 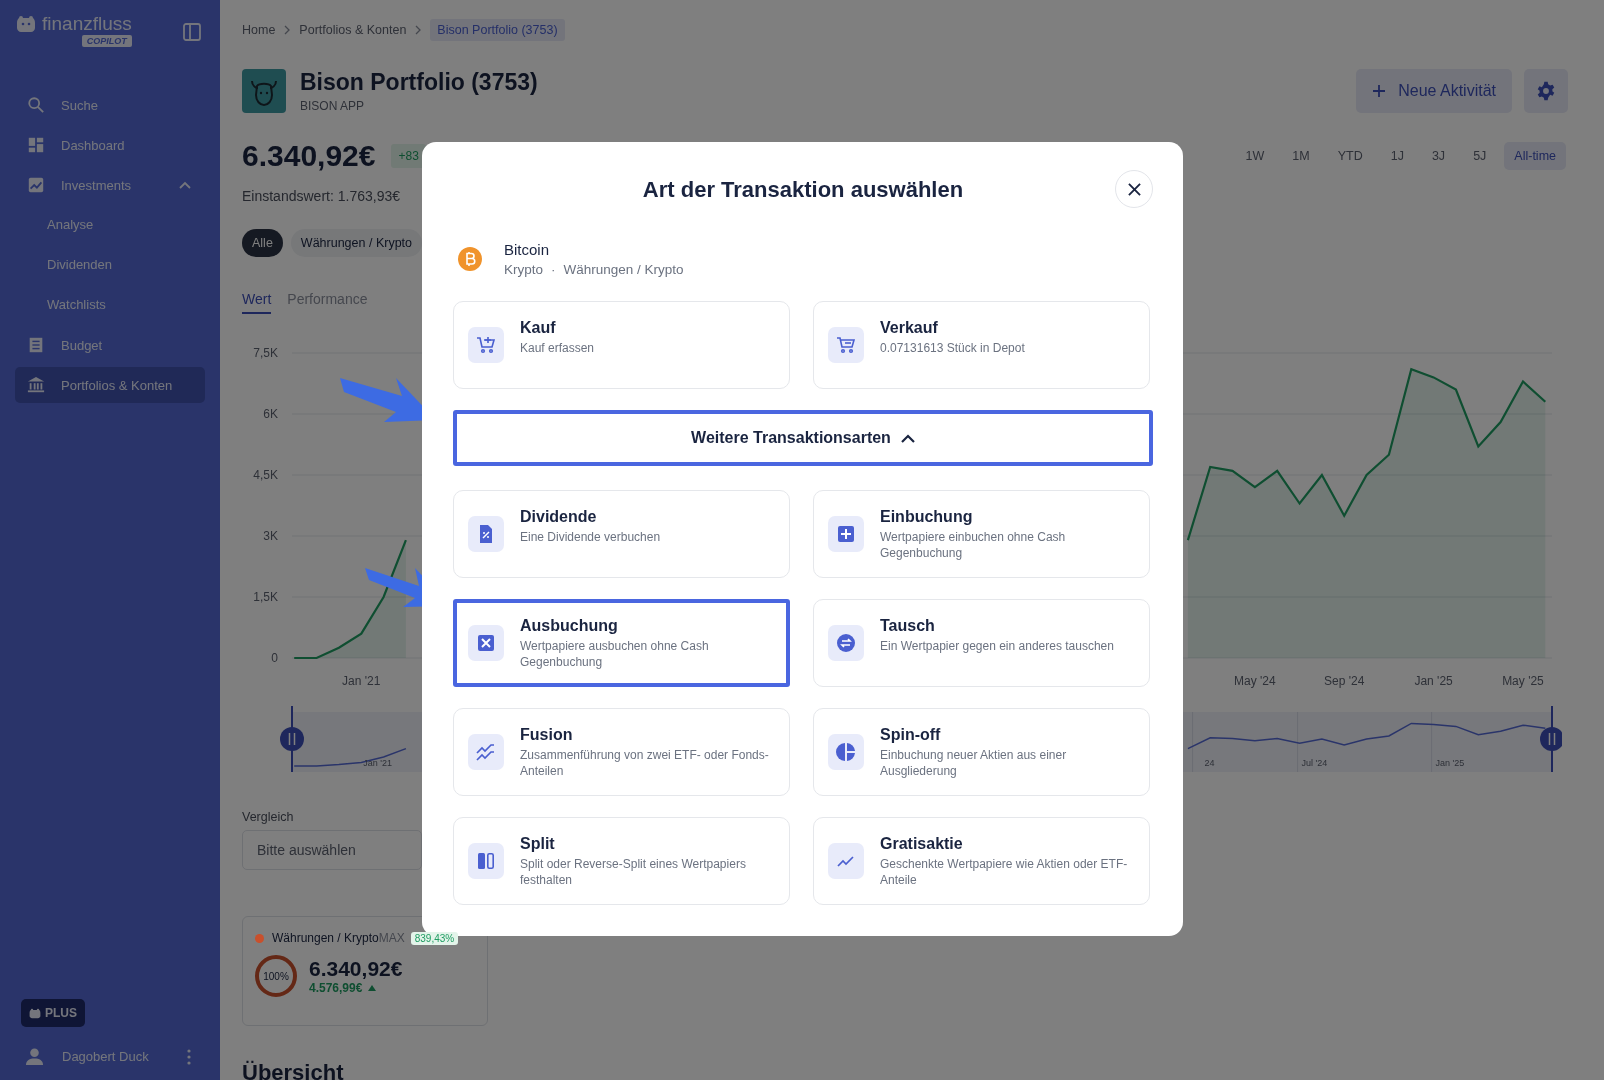 I want to click on chart-tab: Performance, so click(x=327, y=300).